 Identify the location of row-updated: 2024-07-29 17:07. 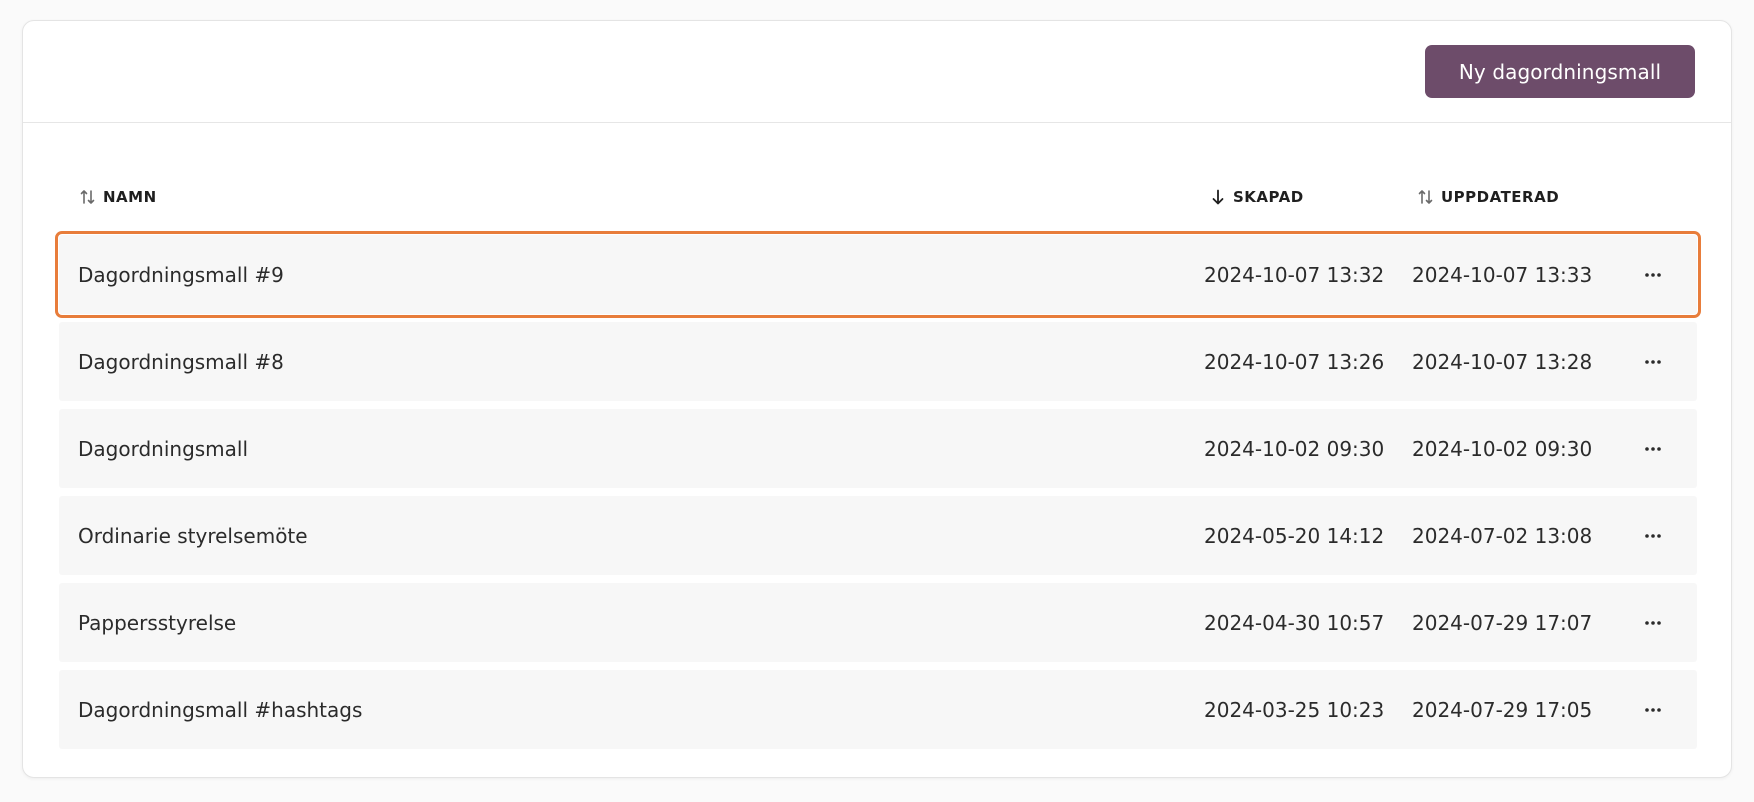
(1502, 622).